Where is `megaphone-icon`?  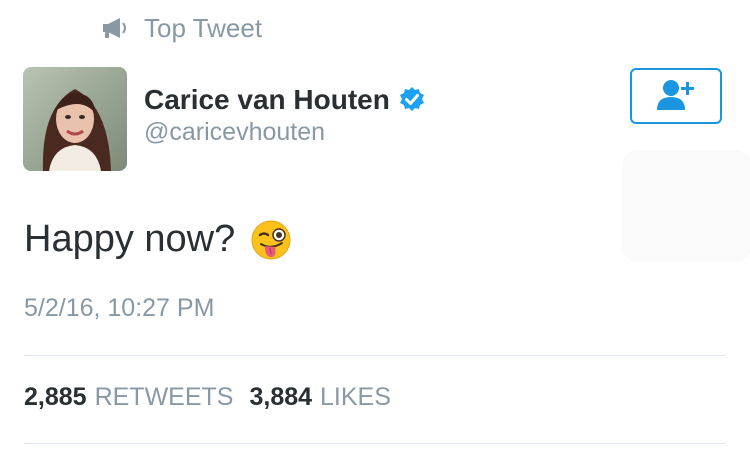
megaphone-icon is located at coordinates (114, 28).